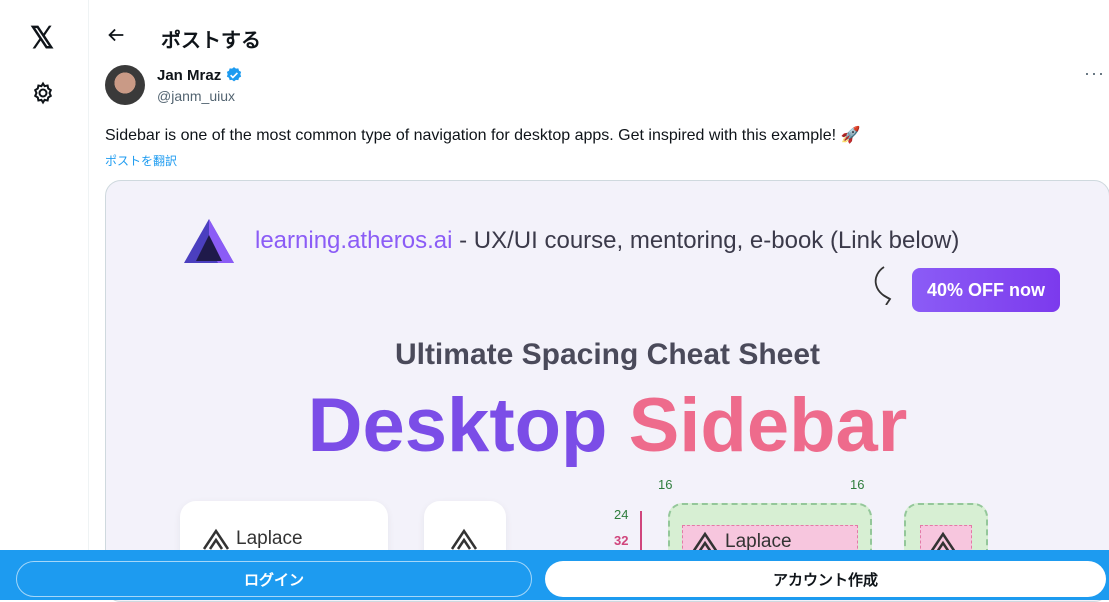  Describe the element at coordinates (825, 579) in the screenshot. I see `create-account-button: アカウント作成` at that location.